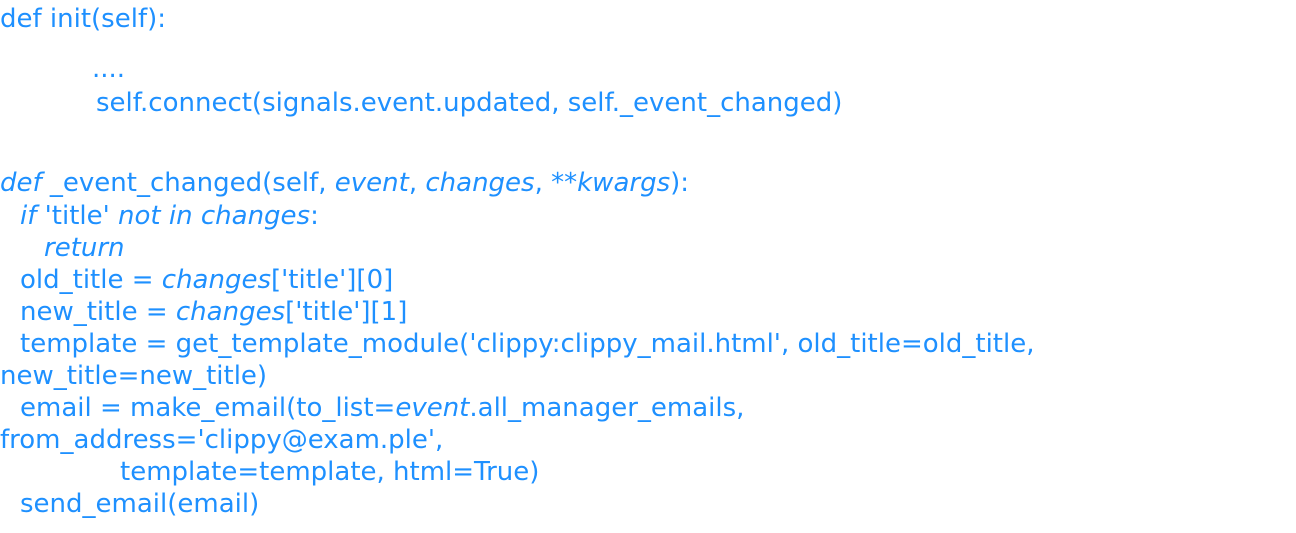  Describe the element at coordinates (222, 440) in the screenshot. I see `code-line: from_address='clippy@exam.ple',` at that location.